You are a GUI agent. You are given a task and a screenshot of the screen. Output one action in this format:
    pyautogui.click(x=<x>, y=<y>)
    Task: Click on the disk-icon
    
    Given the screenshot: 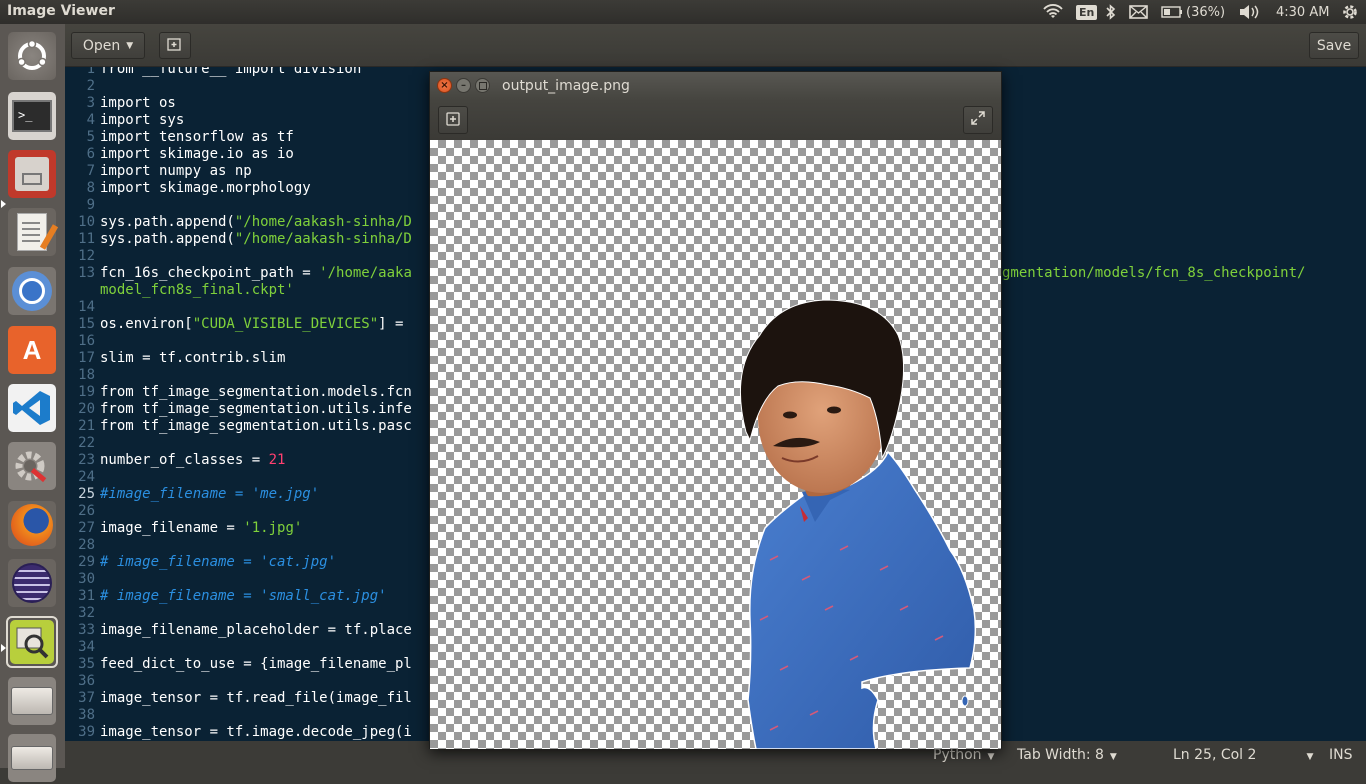 What is the action you would take?
    pyautogui.click(x=32, y=701)
    